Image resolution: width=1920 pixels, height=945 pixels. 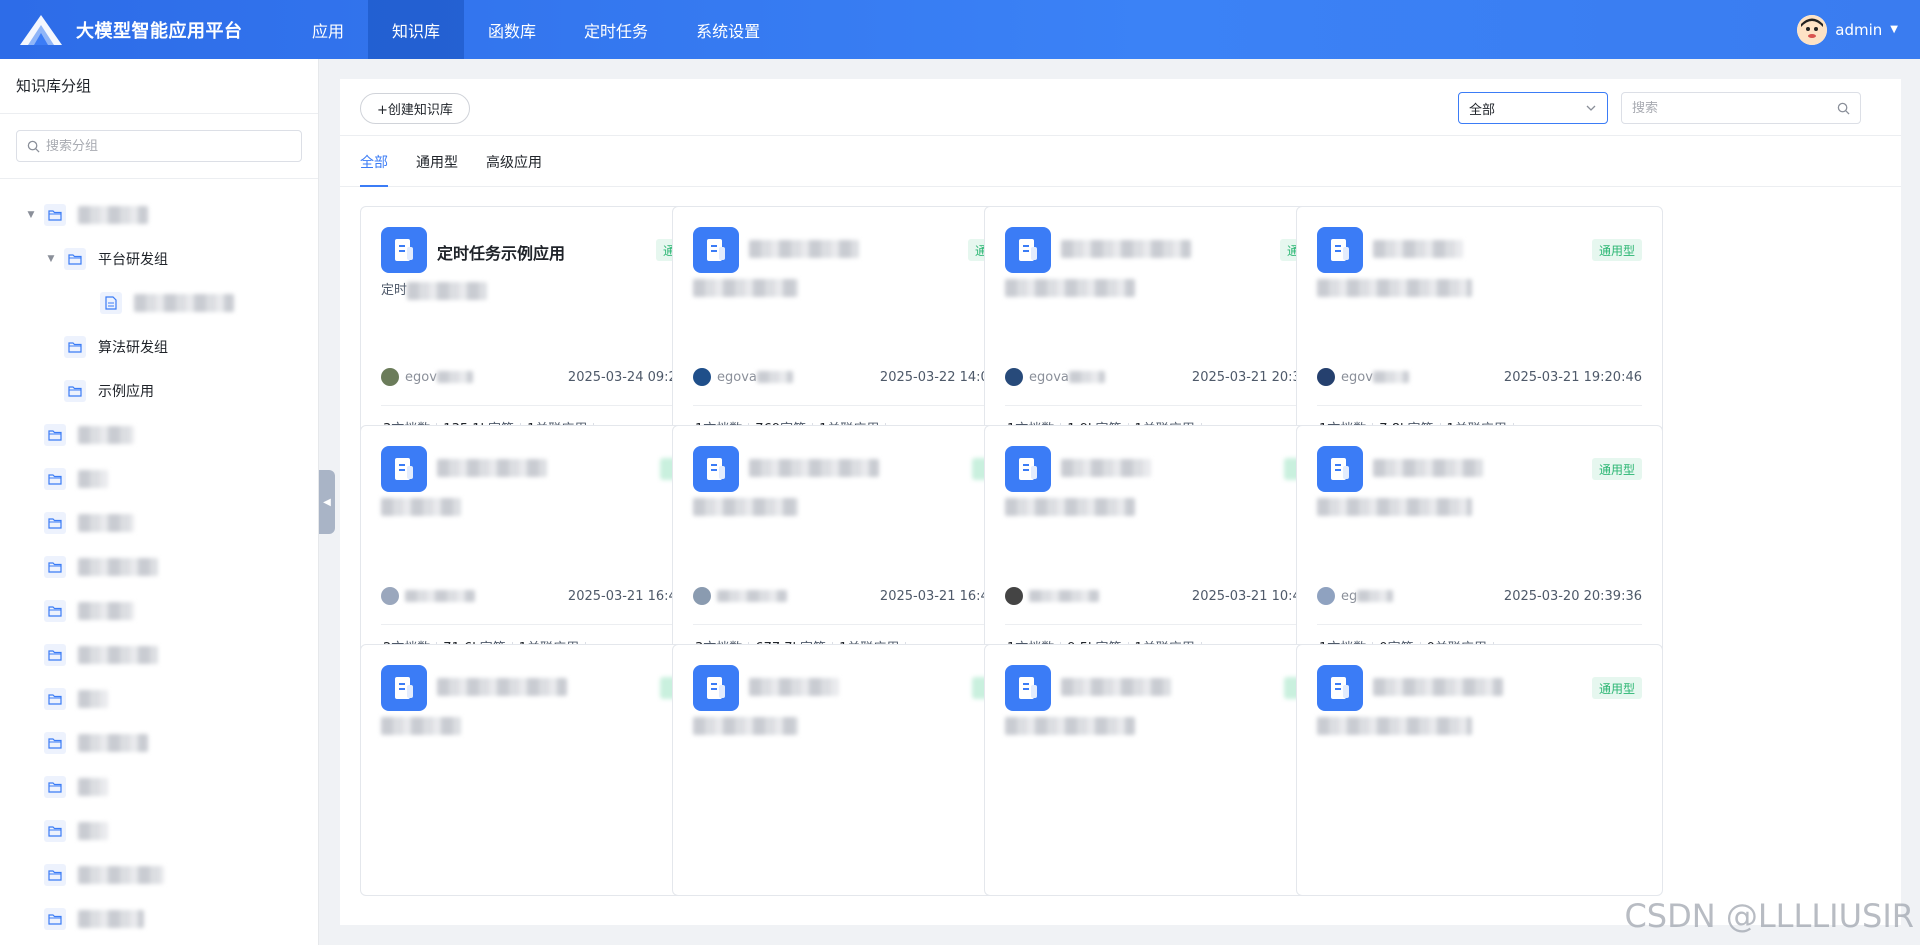 I want to click on type-filter-select: 全部, so click(x=1533, y=108).